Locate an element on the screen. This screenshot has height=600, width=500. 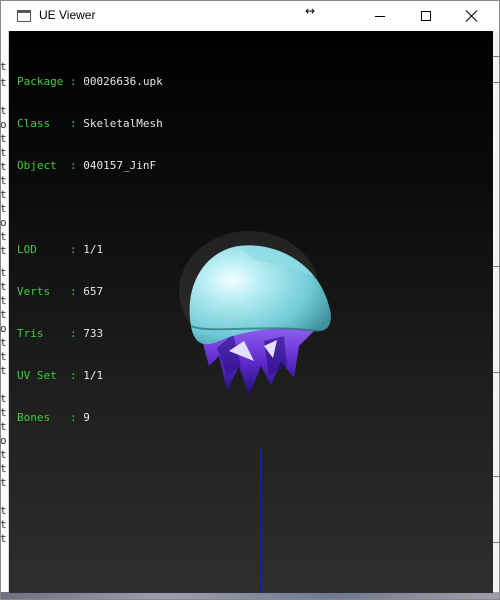
info-spacer is located at coordinates (90, 208).